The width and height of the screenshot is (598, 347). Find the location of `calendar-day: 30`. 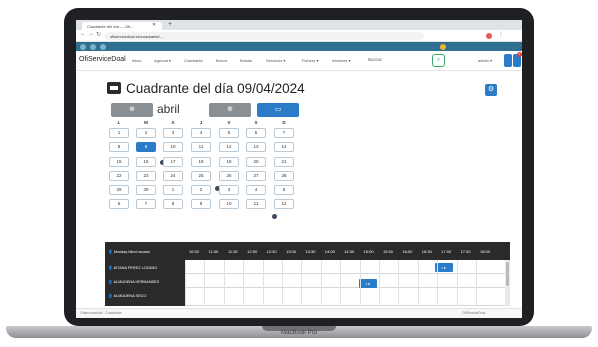

calendar-day: 30 is located at coordinates (146, 190).